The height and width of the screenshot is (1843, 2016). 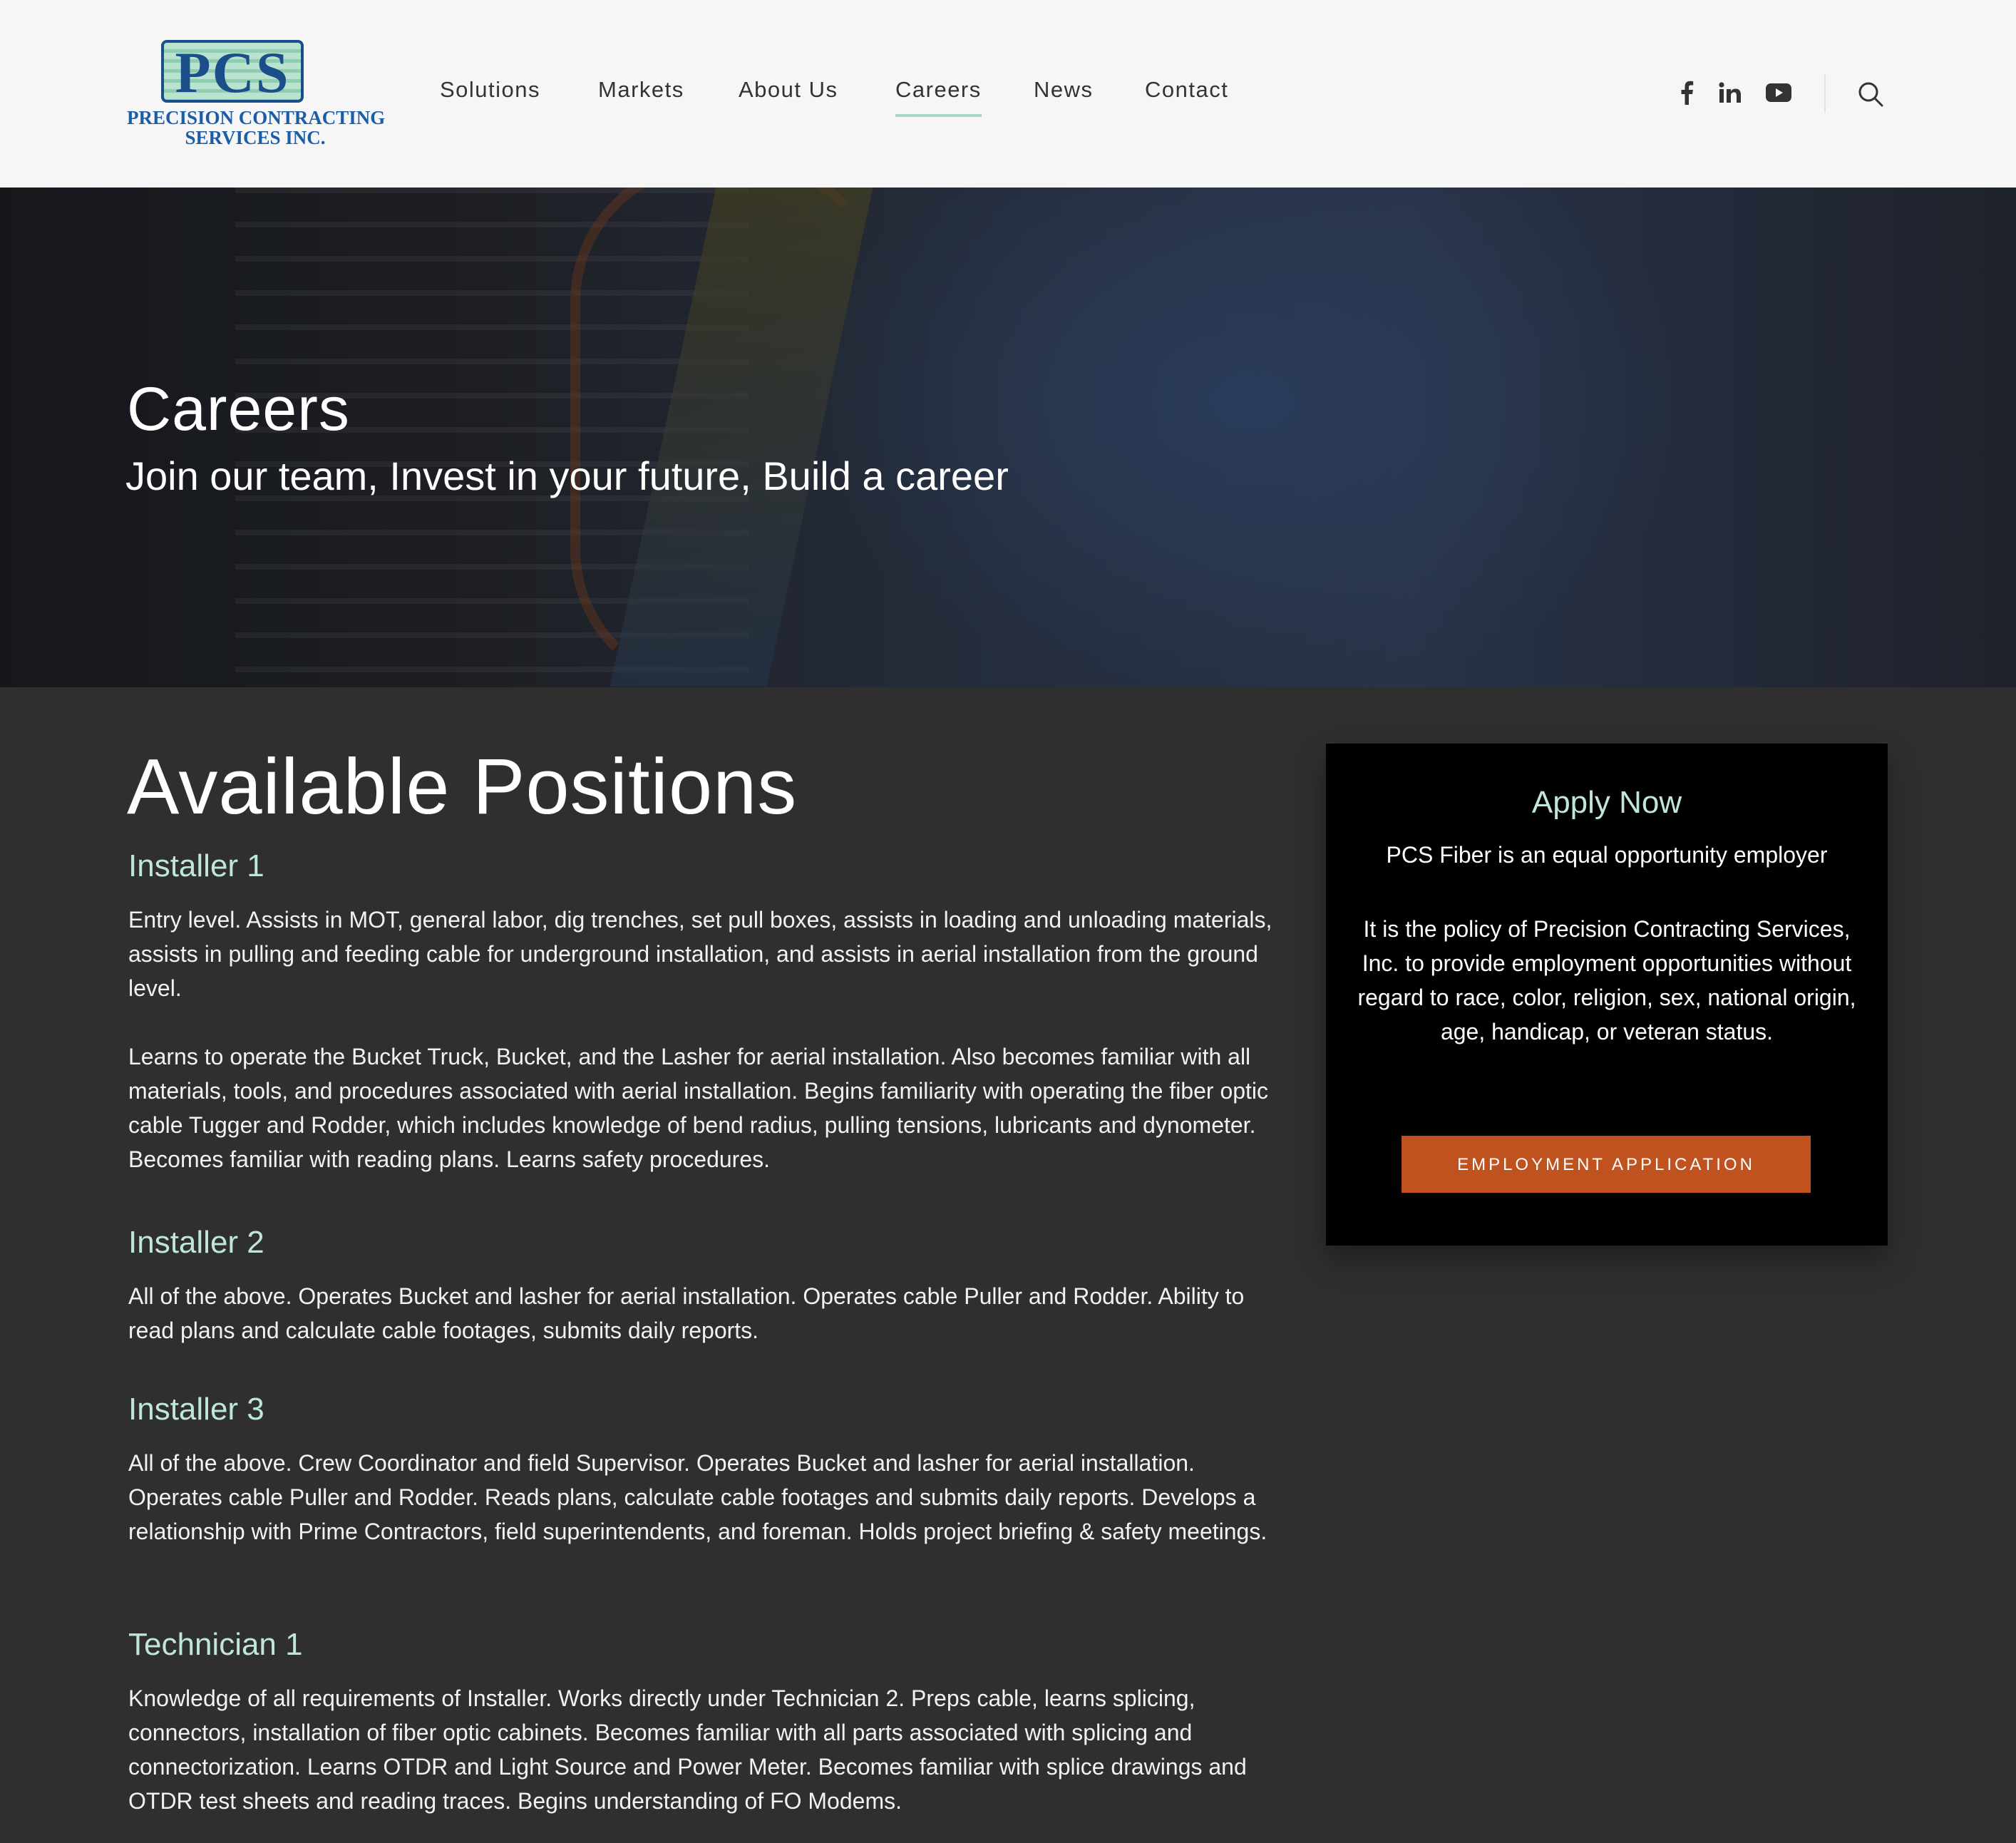 I want to click on logo-mark: PCS, so click(x=232, y=72).